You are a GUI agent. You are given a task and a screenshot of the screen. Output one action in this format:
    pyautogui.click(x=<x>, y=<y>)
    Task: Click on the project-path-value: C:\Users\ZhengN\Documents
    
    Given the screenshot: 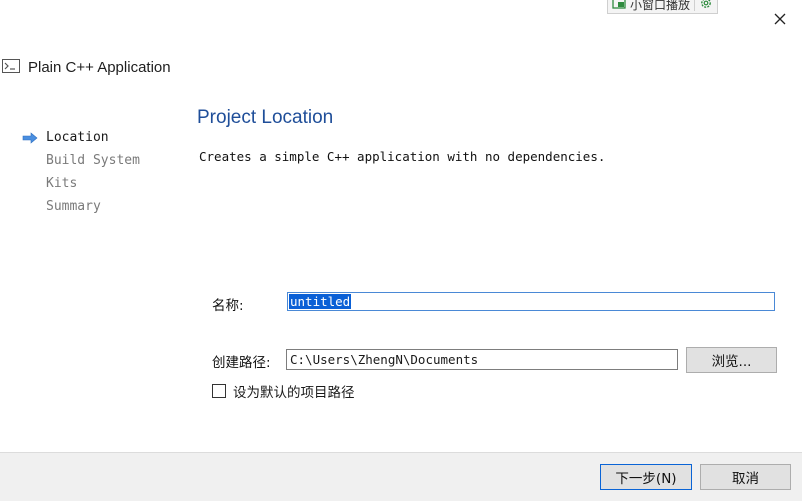 What is the action you would take?
    pyautogui.click(x=384, y=359)
    